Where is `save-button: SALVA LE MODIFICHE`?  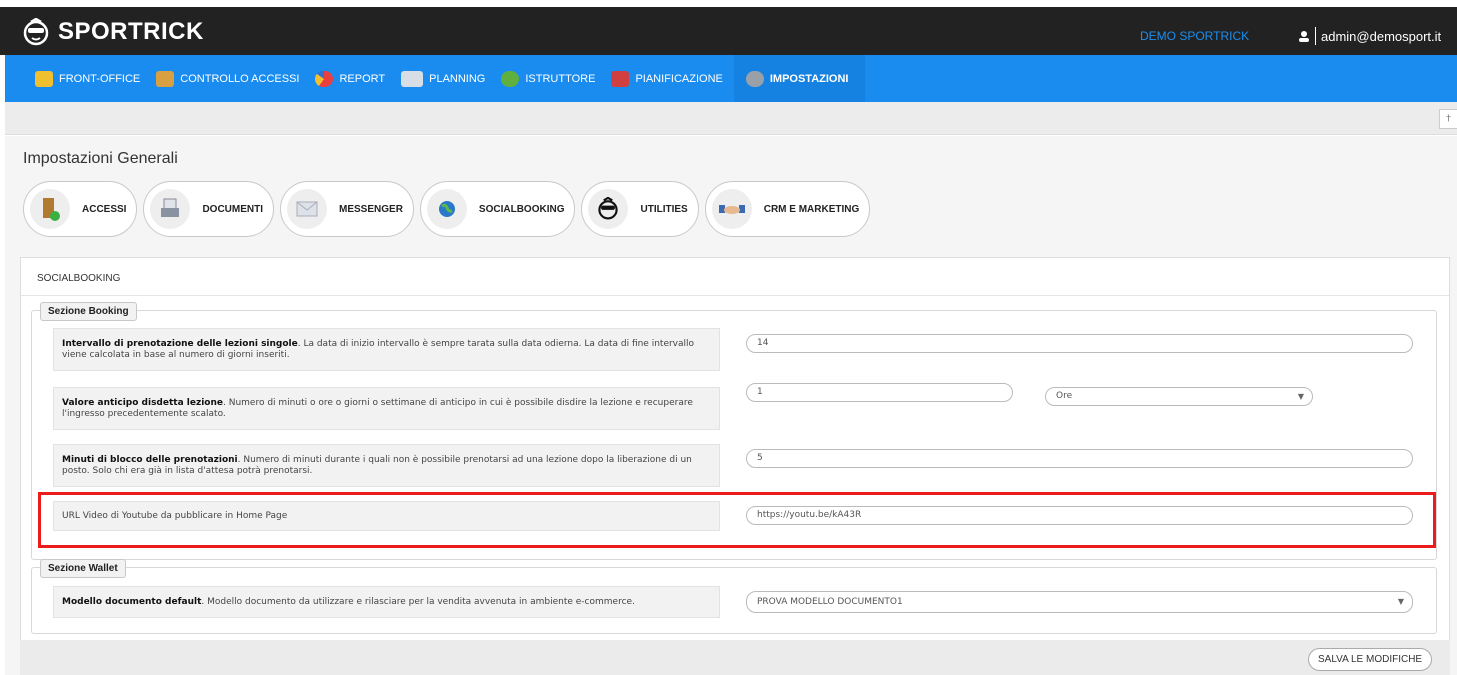 save-button: SALVA LE MODIFICHE is located at coordinates (1370, 659).